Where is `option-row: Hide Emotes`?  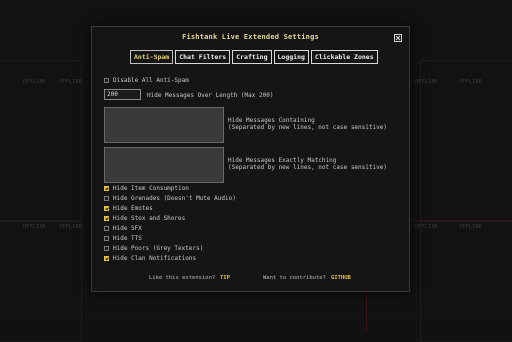
option-row: Hide Emotes is located at coordinates (128, 208).